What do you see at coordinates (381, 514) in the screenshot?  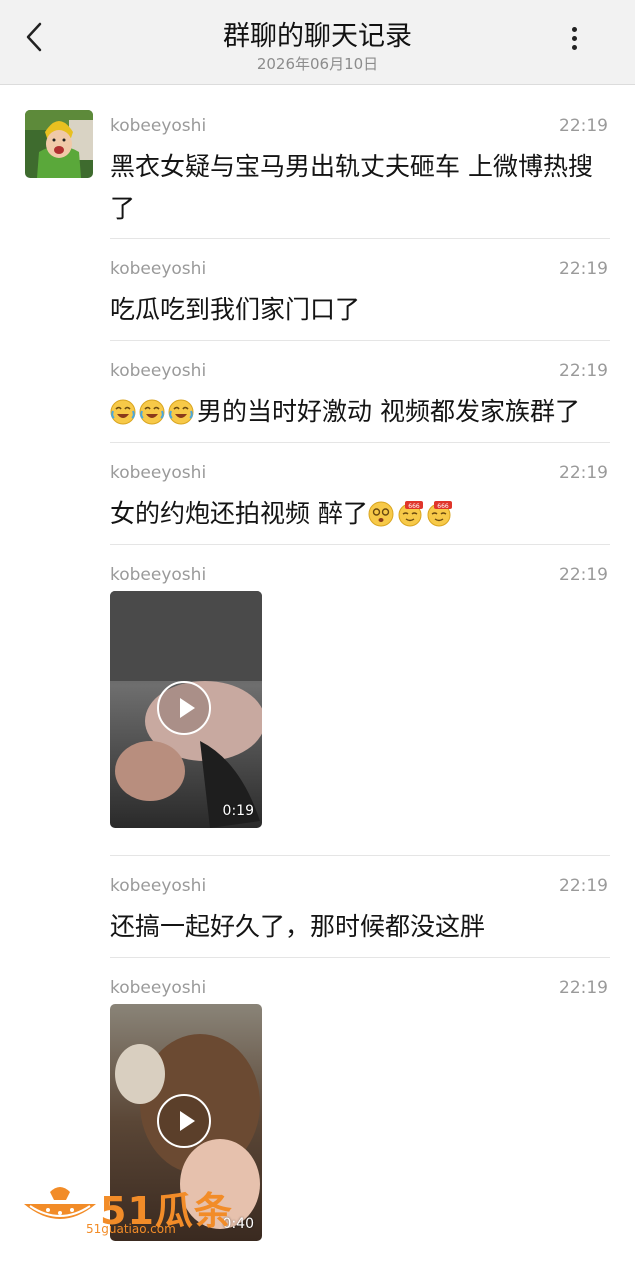 I see `dizzy-face-emoji` at bounding box center [381, 514].